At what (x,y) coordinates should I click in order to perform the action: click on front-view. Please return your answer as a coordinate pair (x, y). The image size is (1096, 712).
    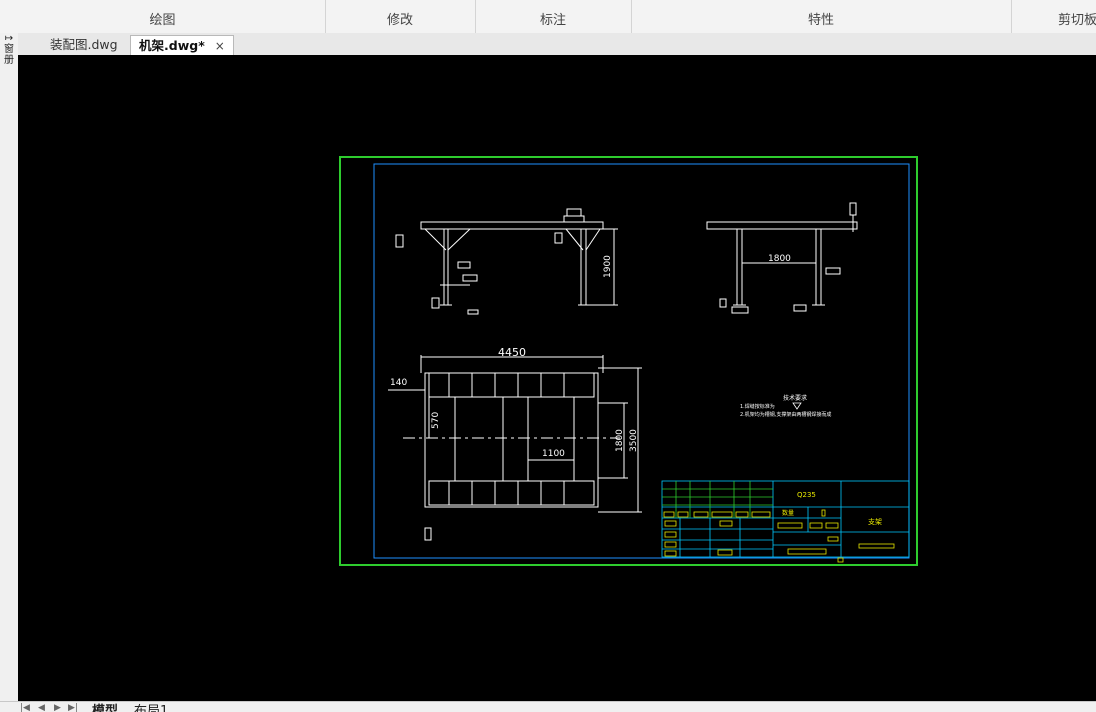
    Looking at the image, I should click on (506, 261).